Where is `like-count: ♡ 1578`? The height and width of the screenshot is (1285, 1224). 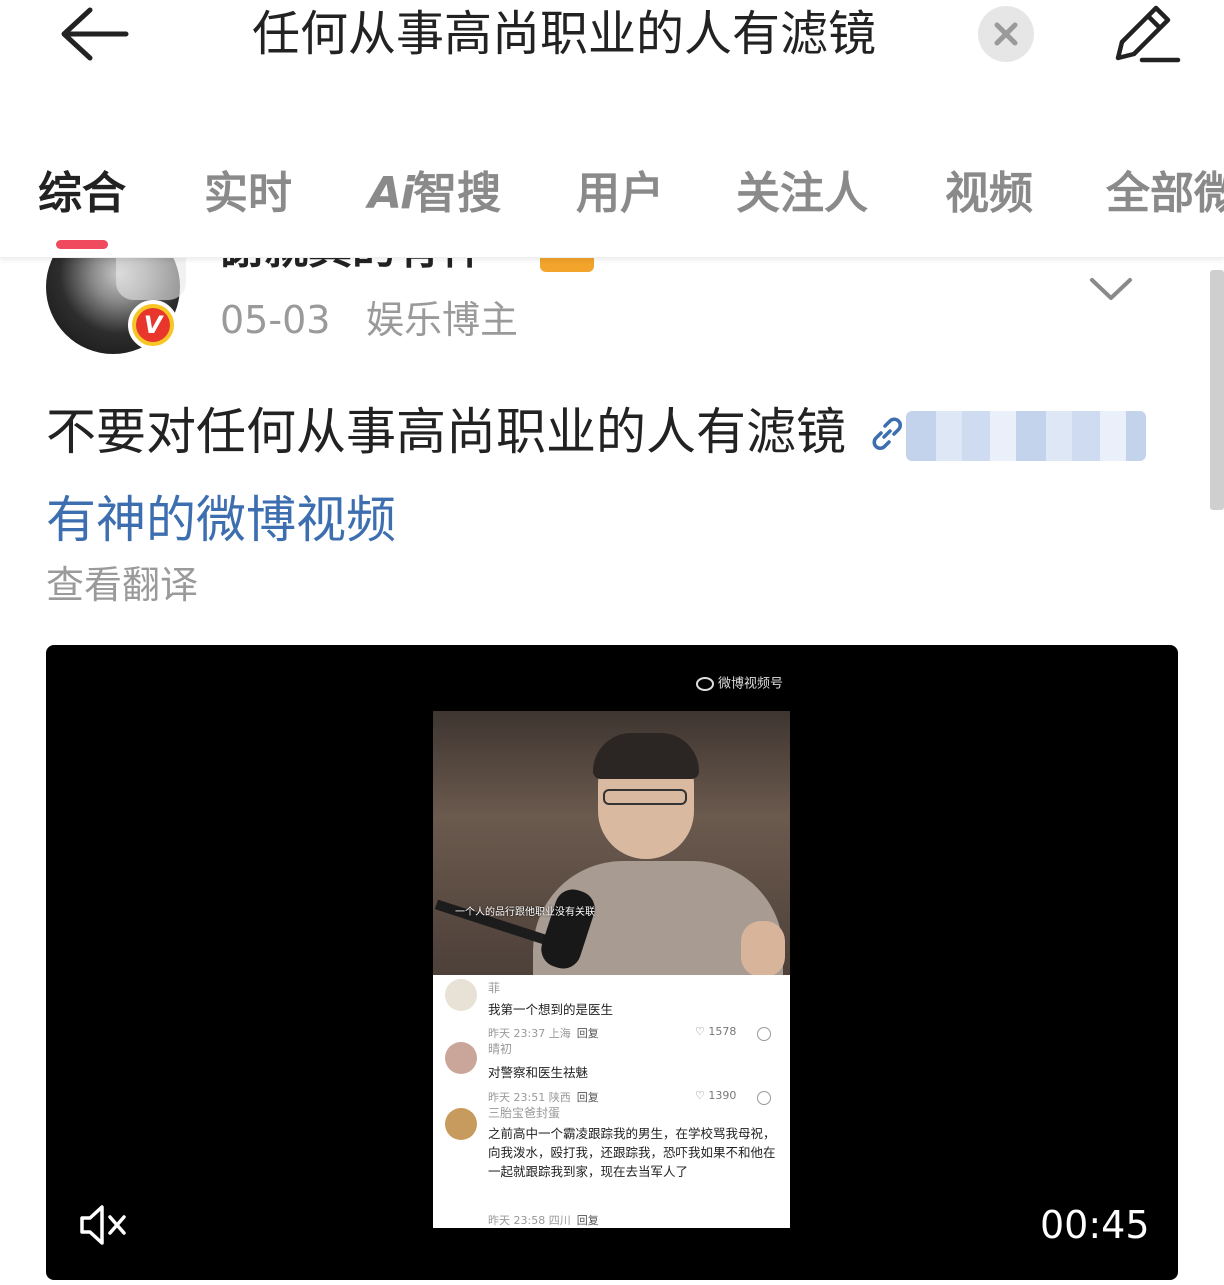 like-count: ♡ 1578 is located at coordinates (716, 1031).